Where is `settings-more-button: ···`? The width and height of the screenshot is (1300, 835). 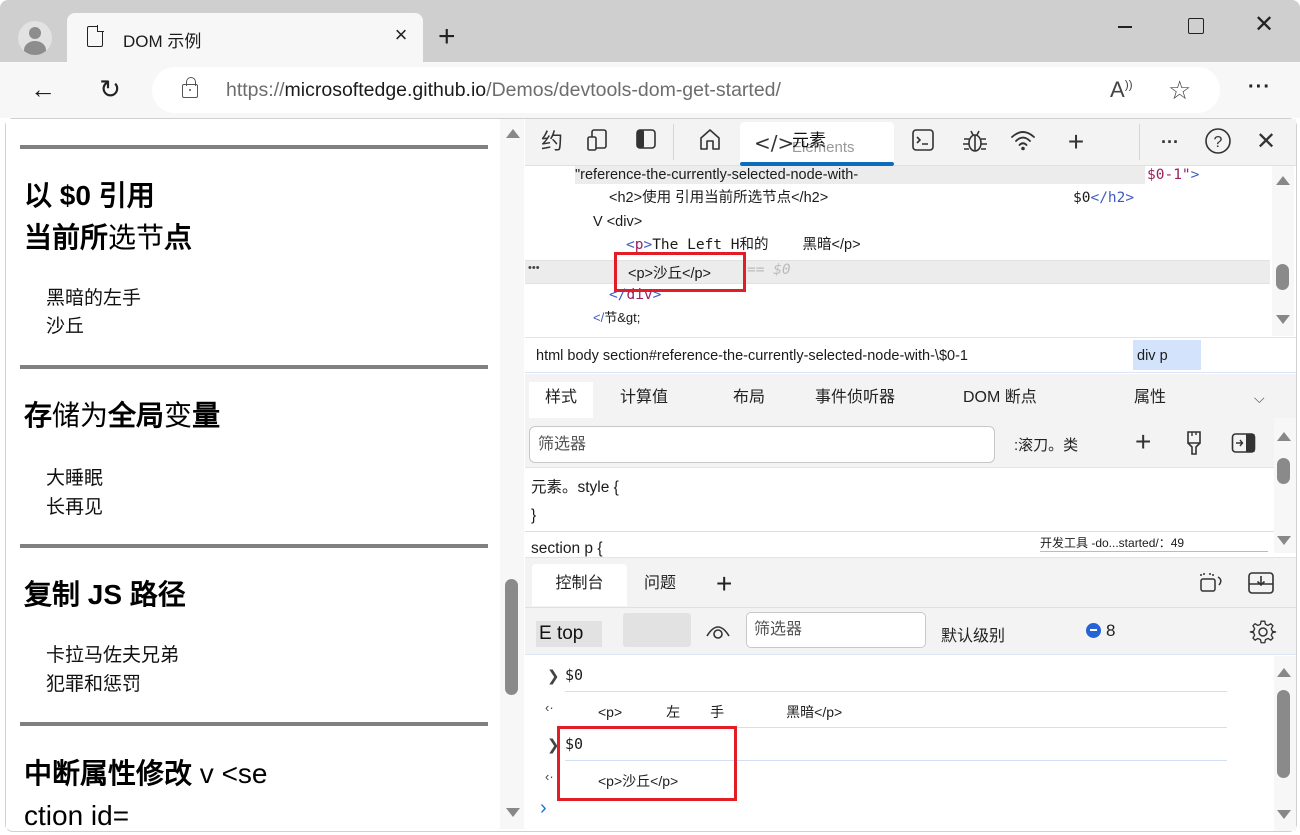 settings-more-button: ··· is located at coordinates (1259, 87).